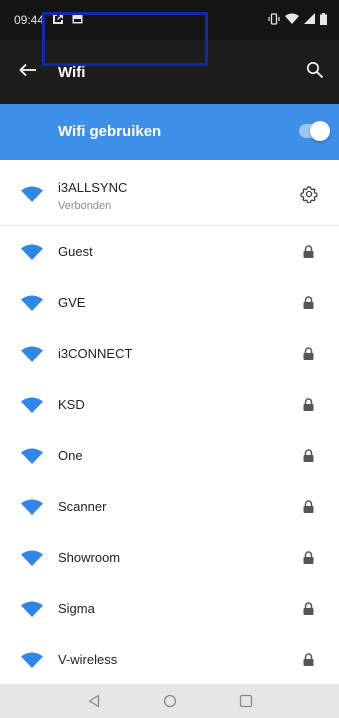 The width and height of the screenshot is (339, 718). What do you see at coordinates (77, 20) in the screenshot?
I see `gallery-icon` at bounding box center [77, 20].